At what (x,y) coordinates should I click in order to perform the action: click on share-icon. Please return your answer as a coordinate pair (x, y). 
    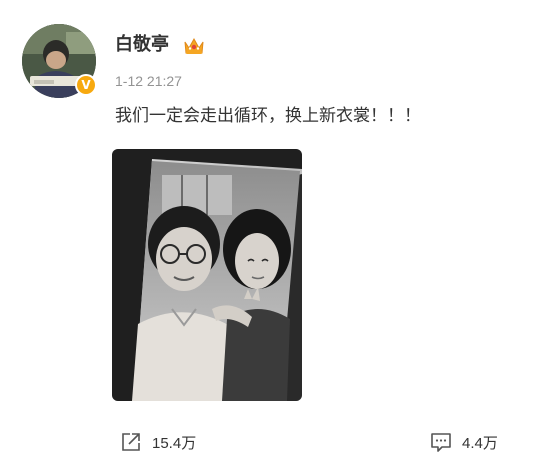
    Looking at the image, I should click on (131, 442).